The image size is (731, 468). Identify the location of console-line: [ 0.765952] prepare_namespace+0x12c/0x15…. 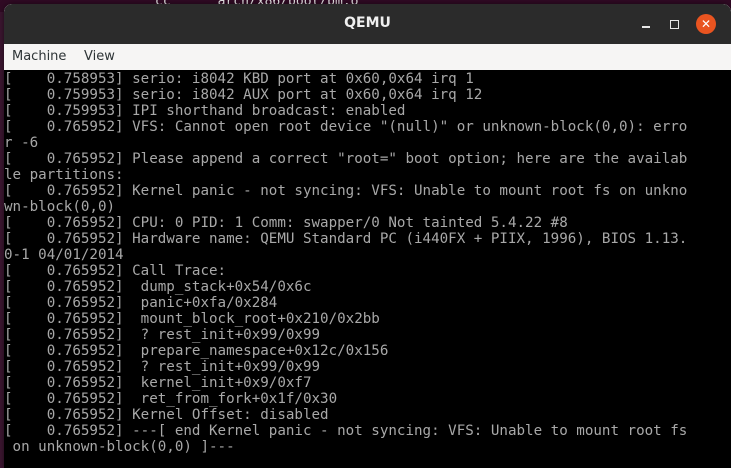
(196, 351).